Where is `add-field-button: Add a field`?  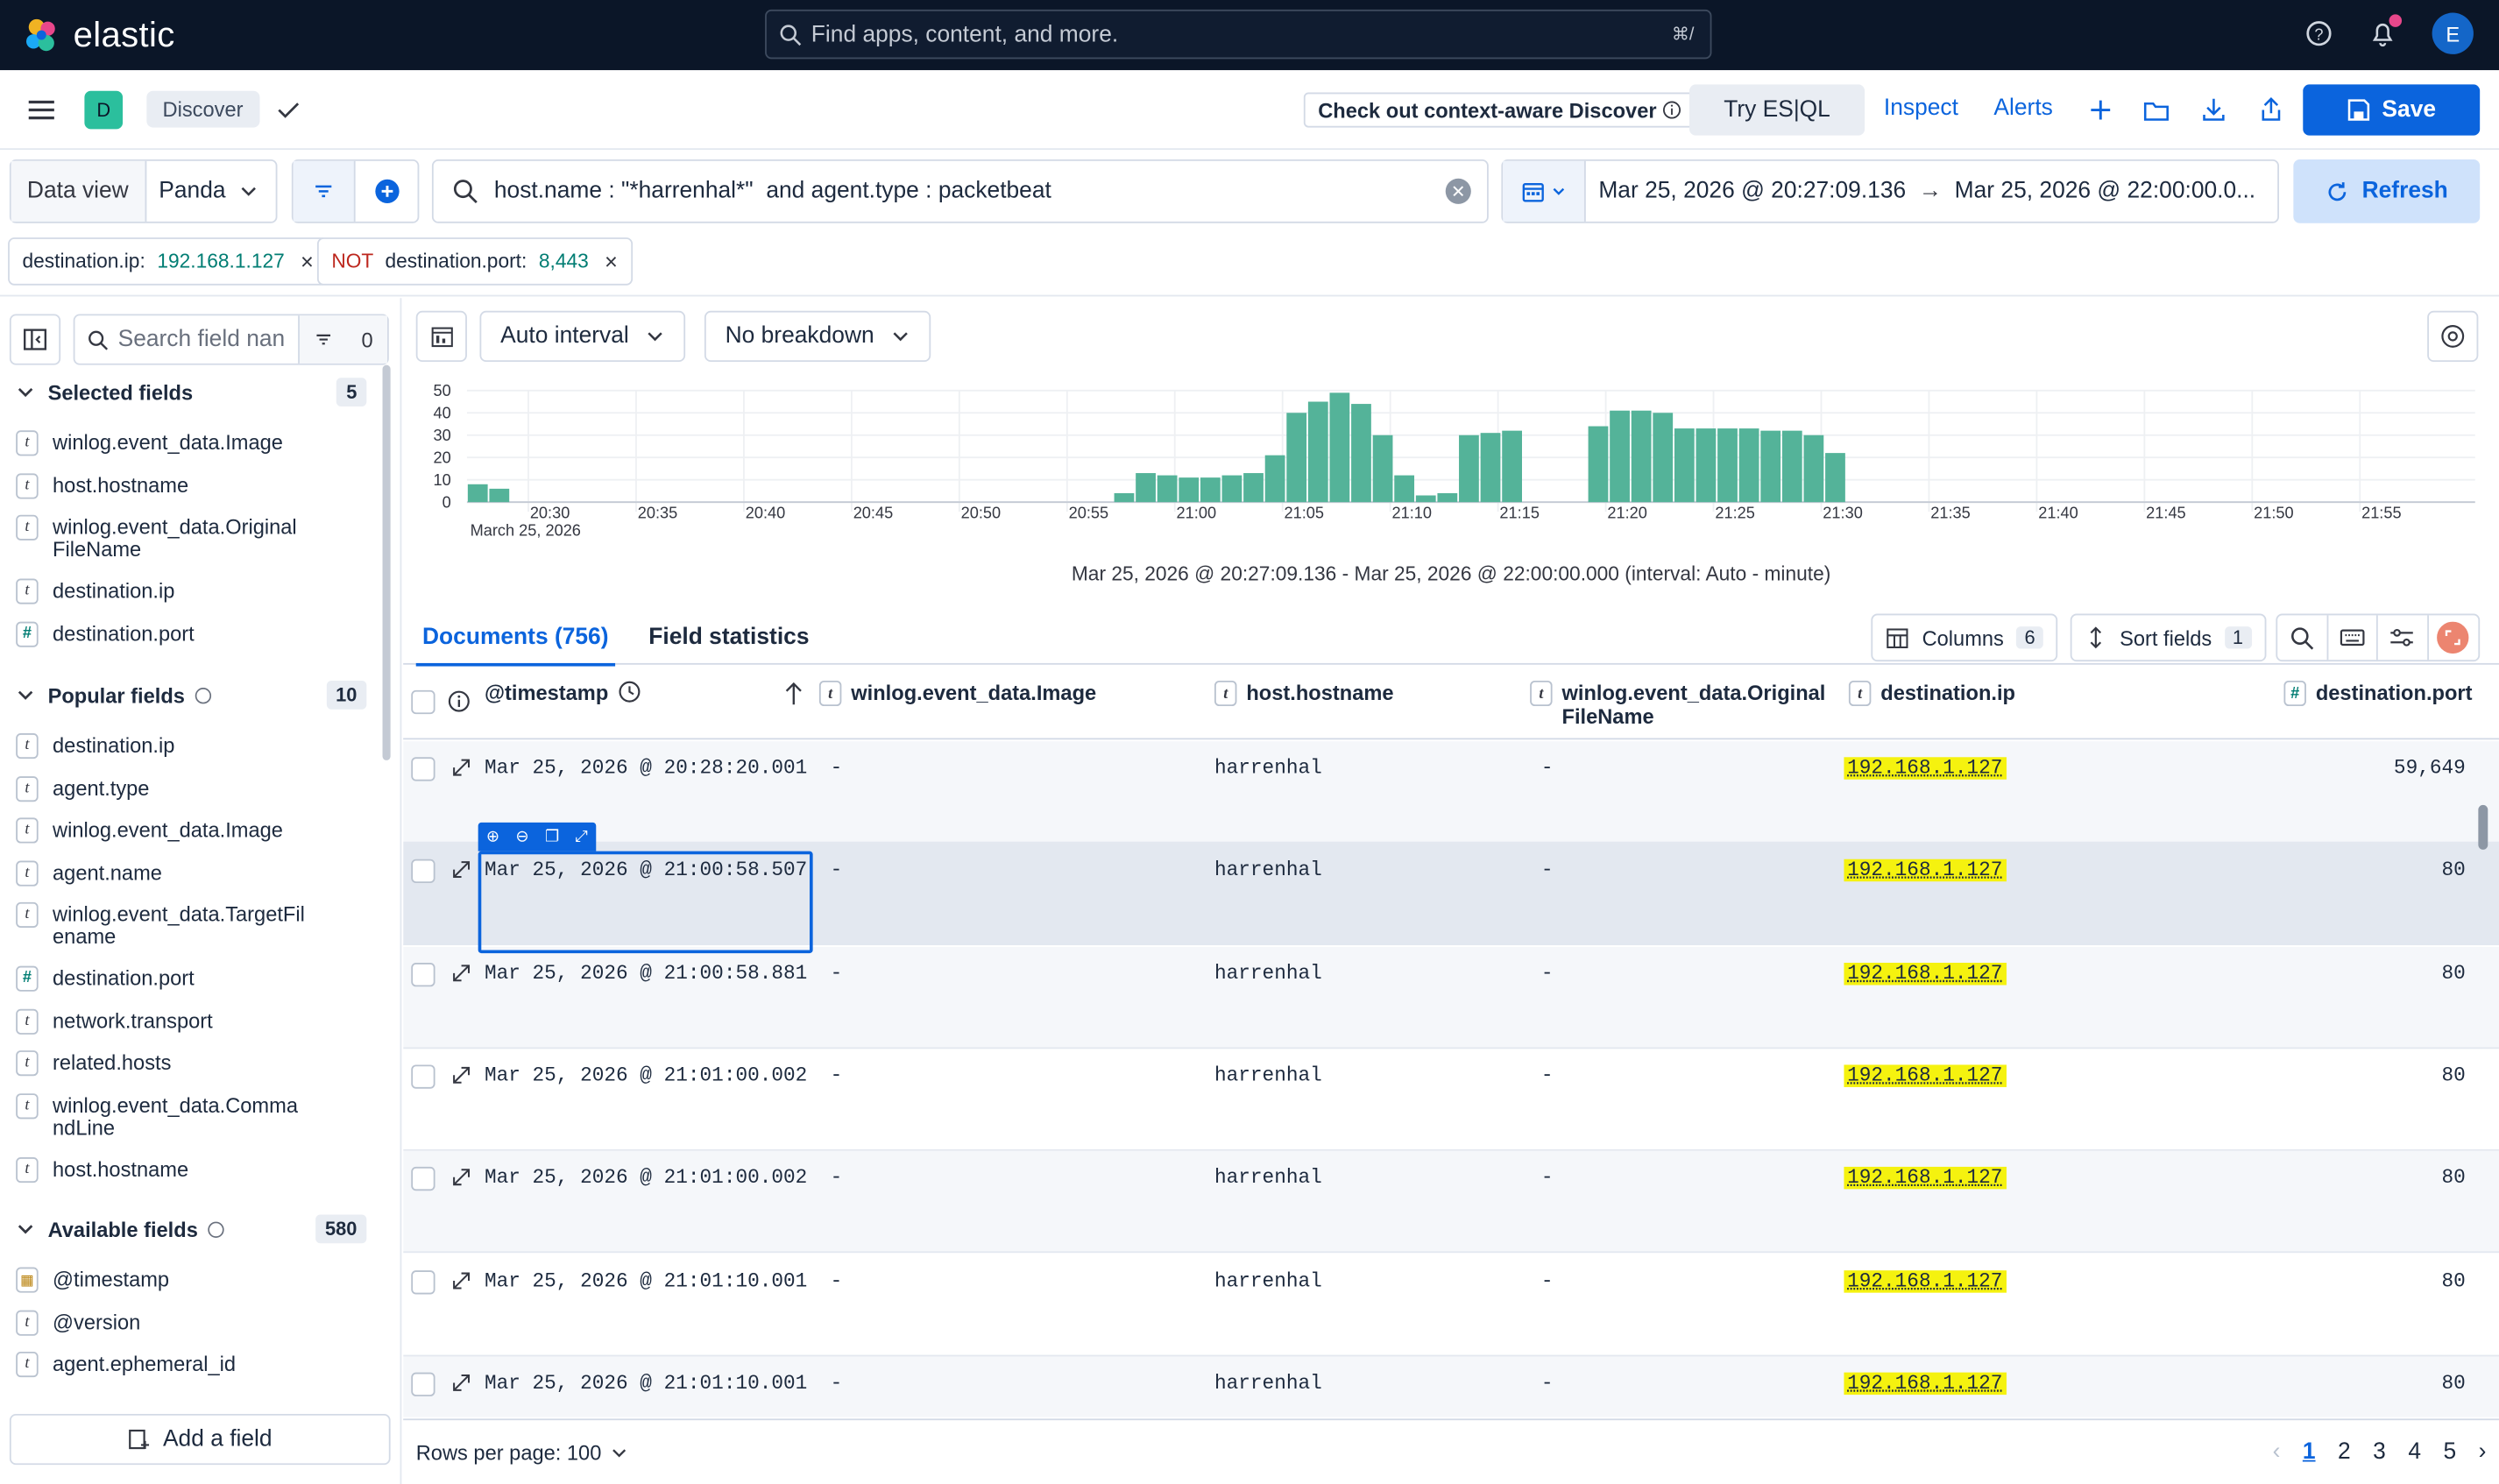 add-field-button: Add a field is located at coordinates (200, 1439).